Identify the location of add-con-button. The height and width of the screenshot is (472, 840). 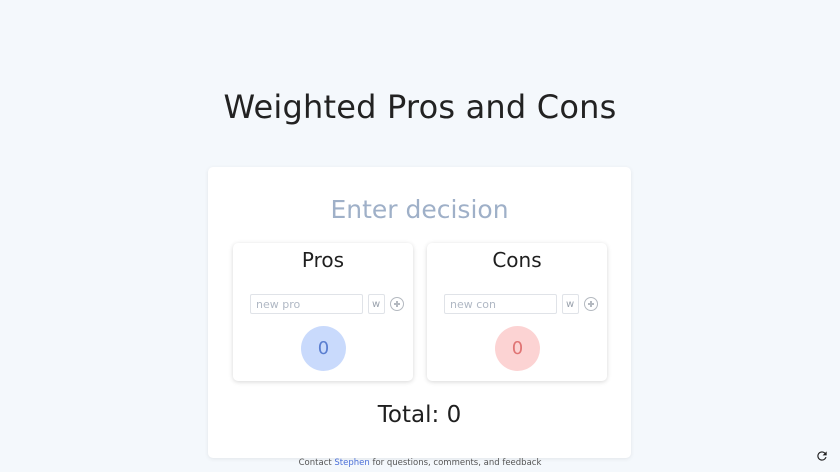
(591, 304).